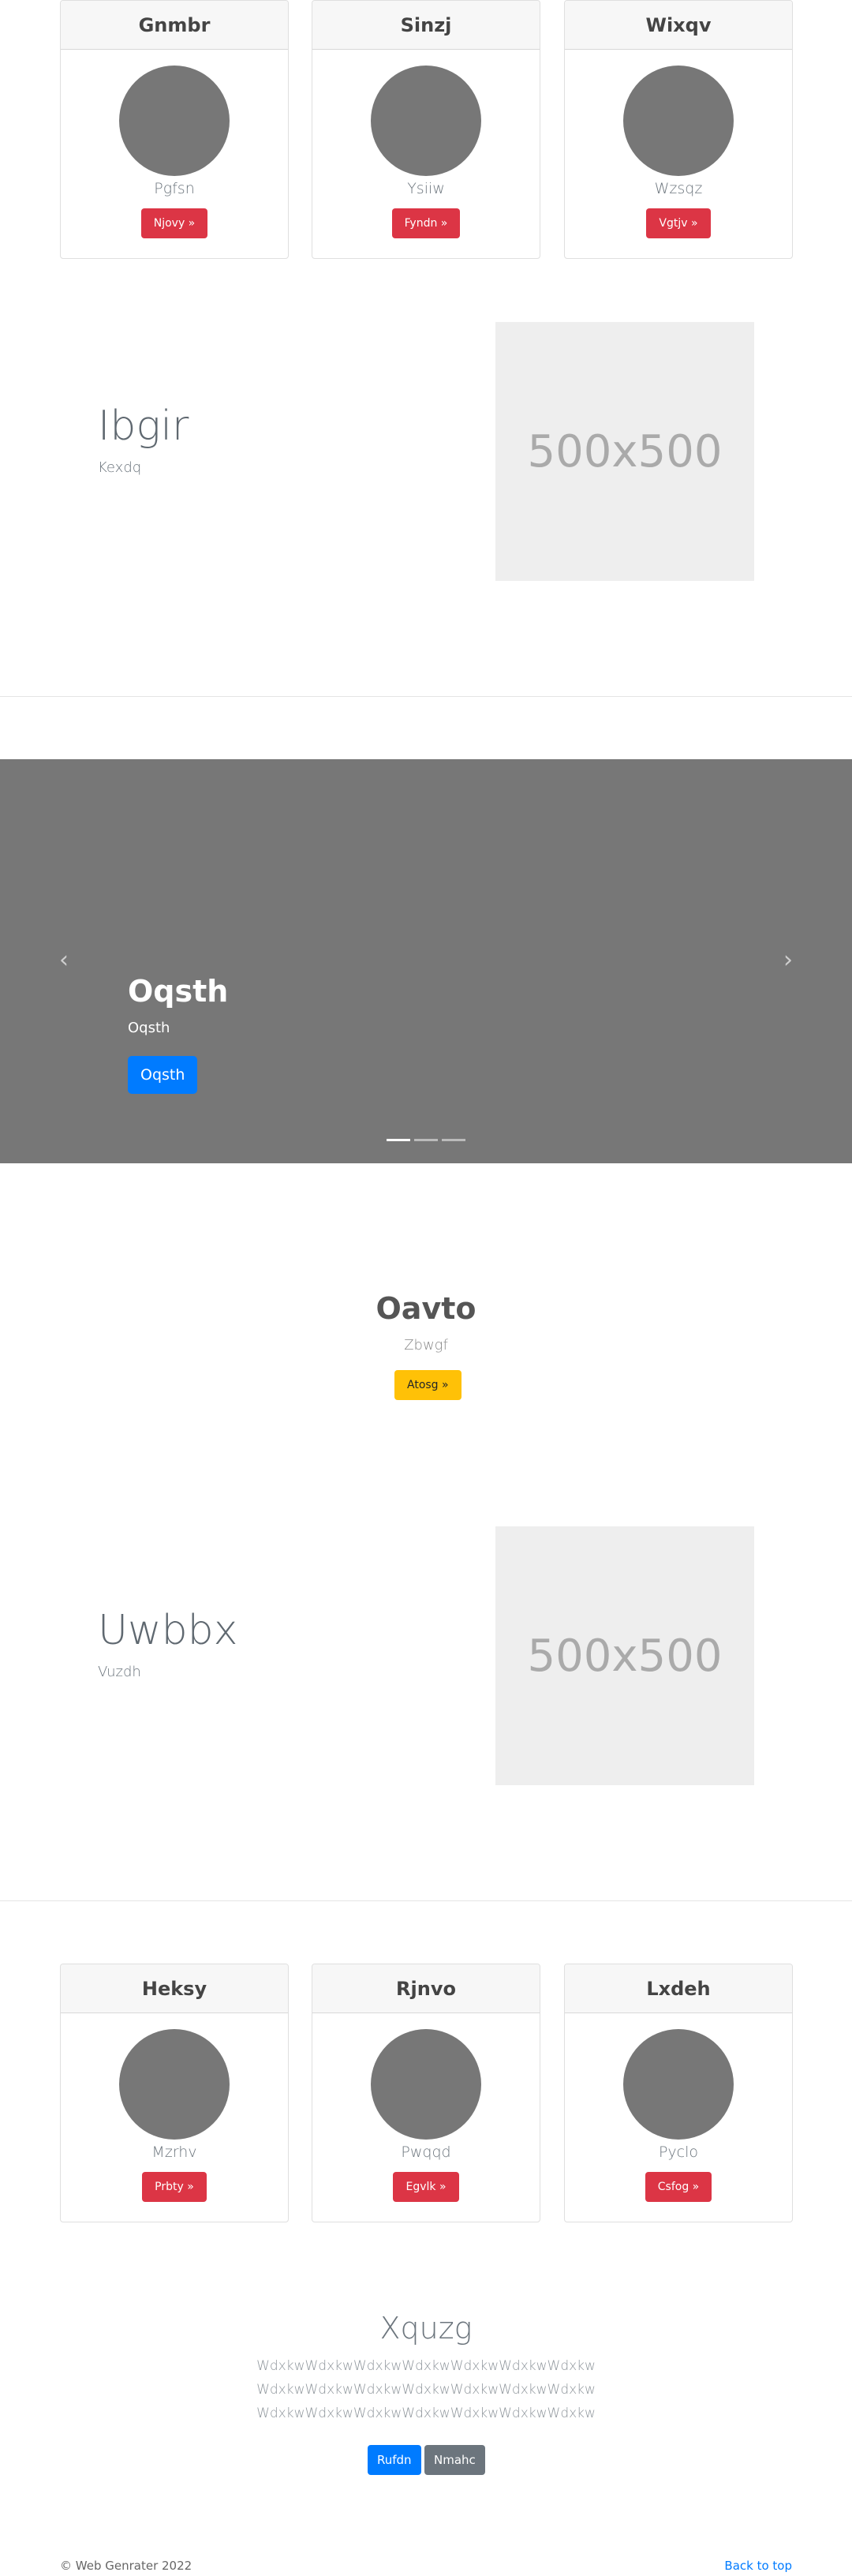 The width and height of the screenshot is (852, 2576). I want to click on feature-subtitle: Vuzdh, so click(120, 1672).